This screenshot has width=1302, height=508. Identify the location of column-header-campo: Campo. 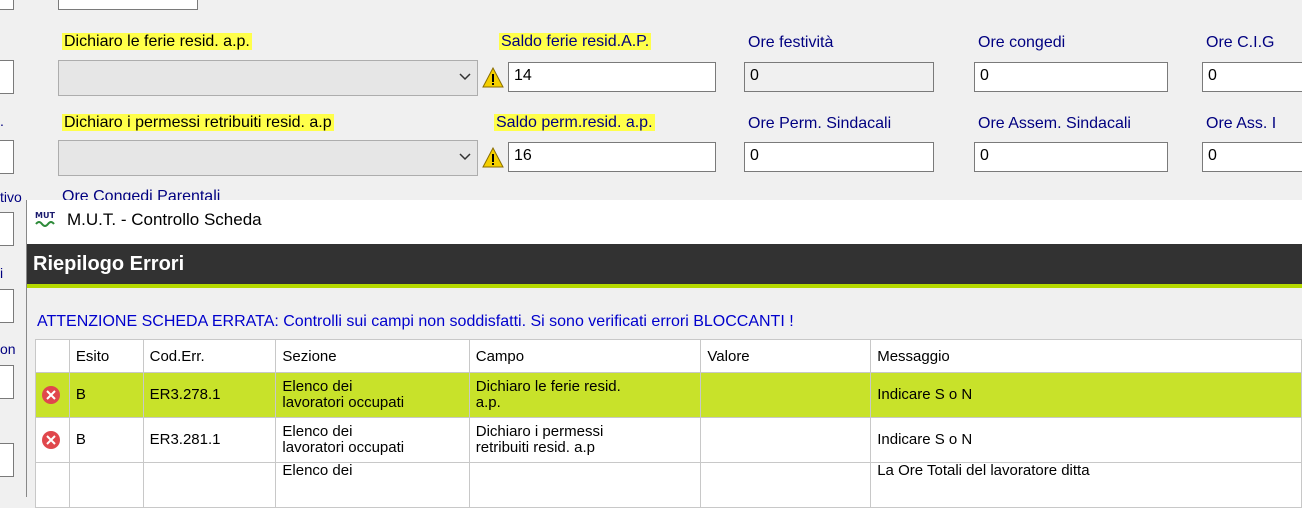
(585, 356).